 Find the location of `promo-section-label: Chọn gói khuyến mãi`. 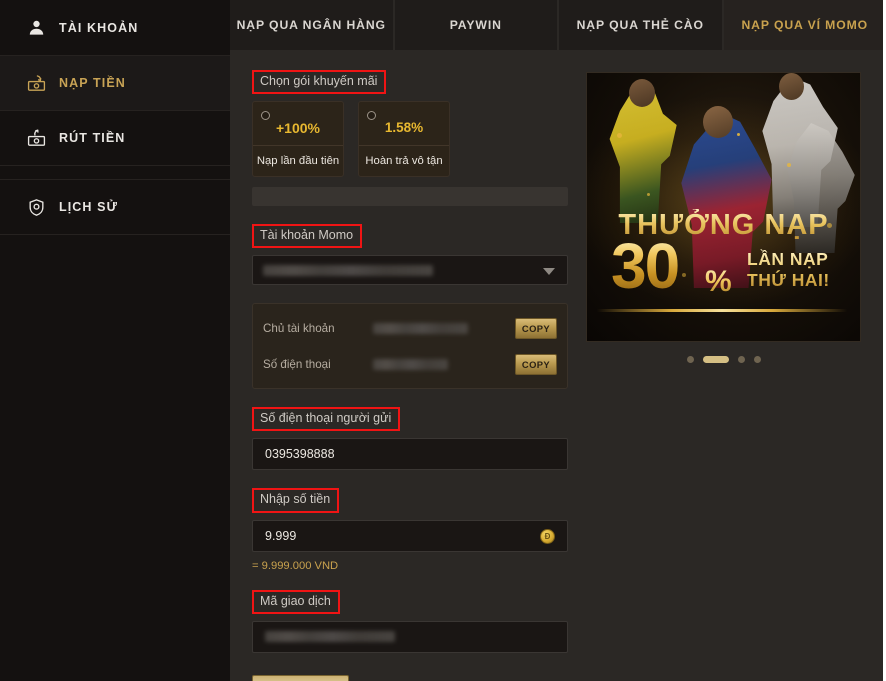

promo-section-label: Chọn gói khuyến mãi is located at coordinates (319, 82).